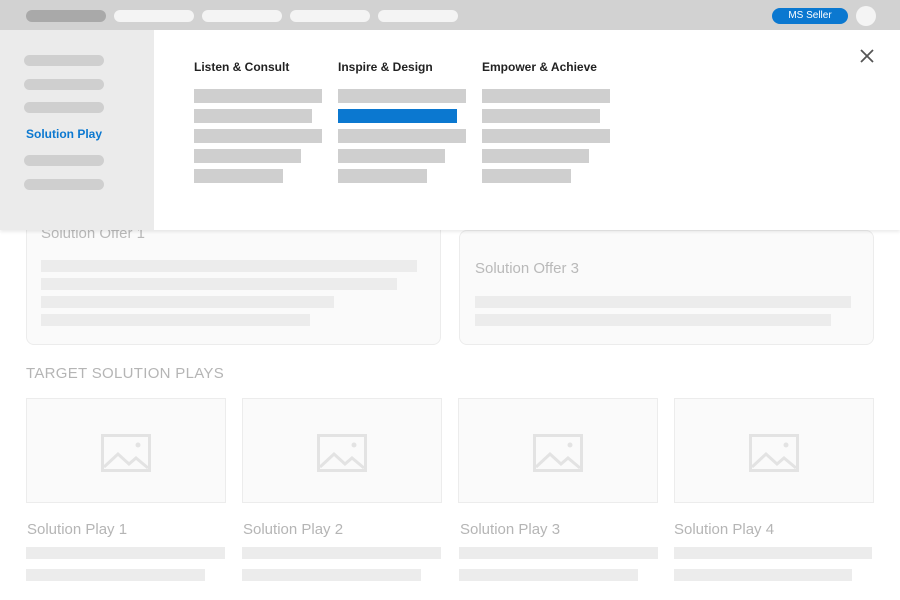 The height and width of the screenshot is (600, 900). I want to click on solution-offer-card-3: Solution Offer 3, so click(666, 287).